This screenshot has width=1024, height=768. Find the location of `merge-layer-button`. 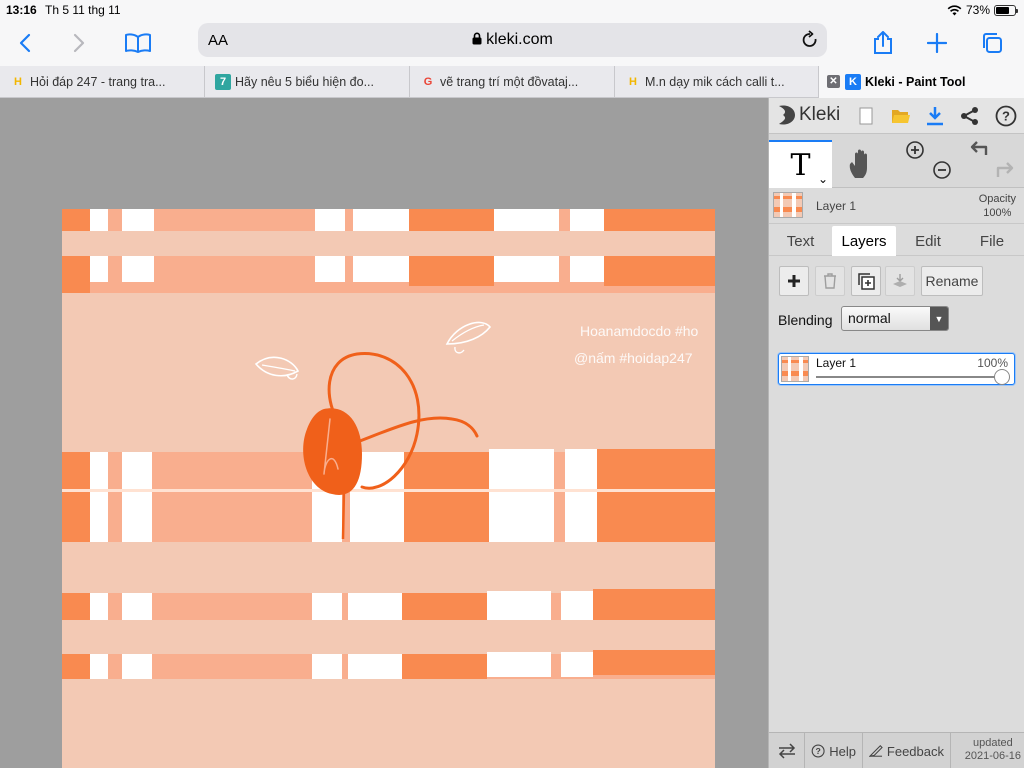

merge-layer-button is located at coordinates (900, 281).